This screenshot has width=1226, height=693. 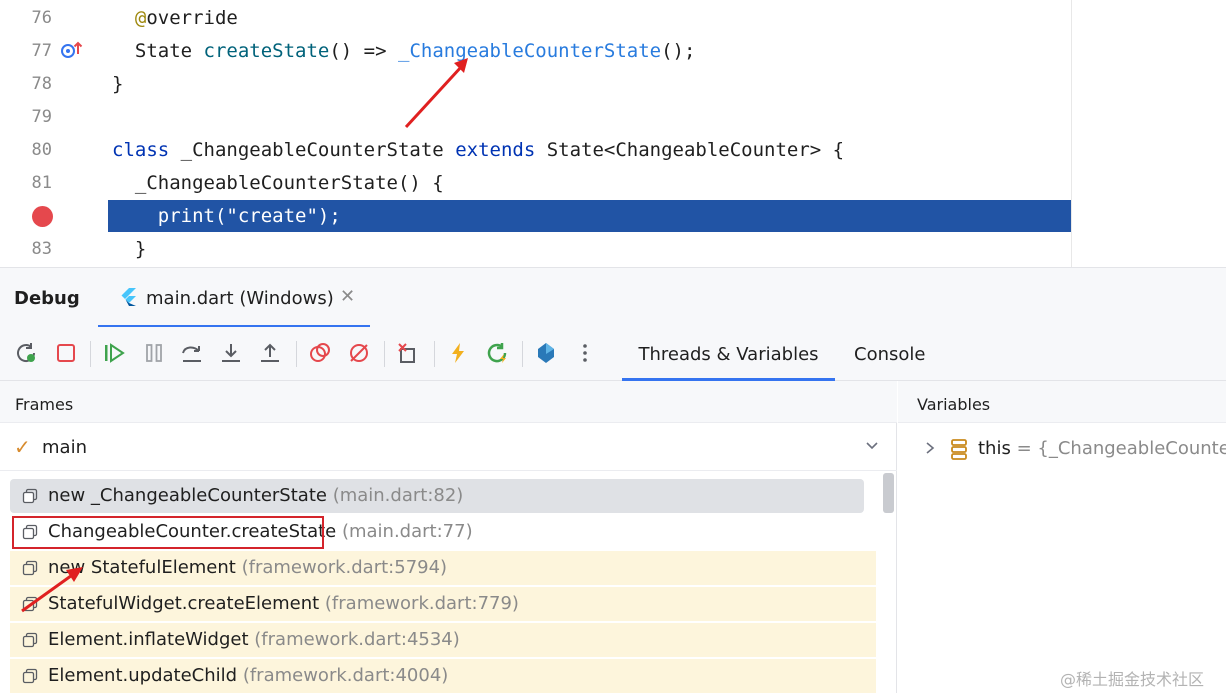 What do you see at coordinates (448, 447) in the screenshot?
I see `thread-selector: ✓ main` at bounding box center [448, 447].